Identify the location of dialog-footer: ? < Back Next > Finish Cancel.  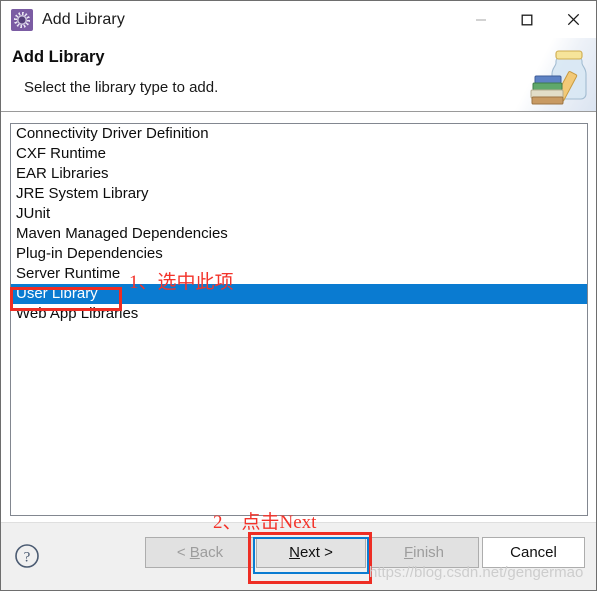
(298, 556).